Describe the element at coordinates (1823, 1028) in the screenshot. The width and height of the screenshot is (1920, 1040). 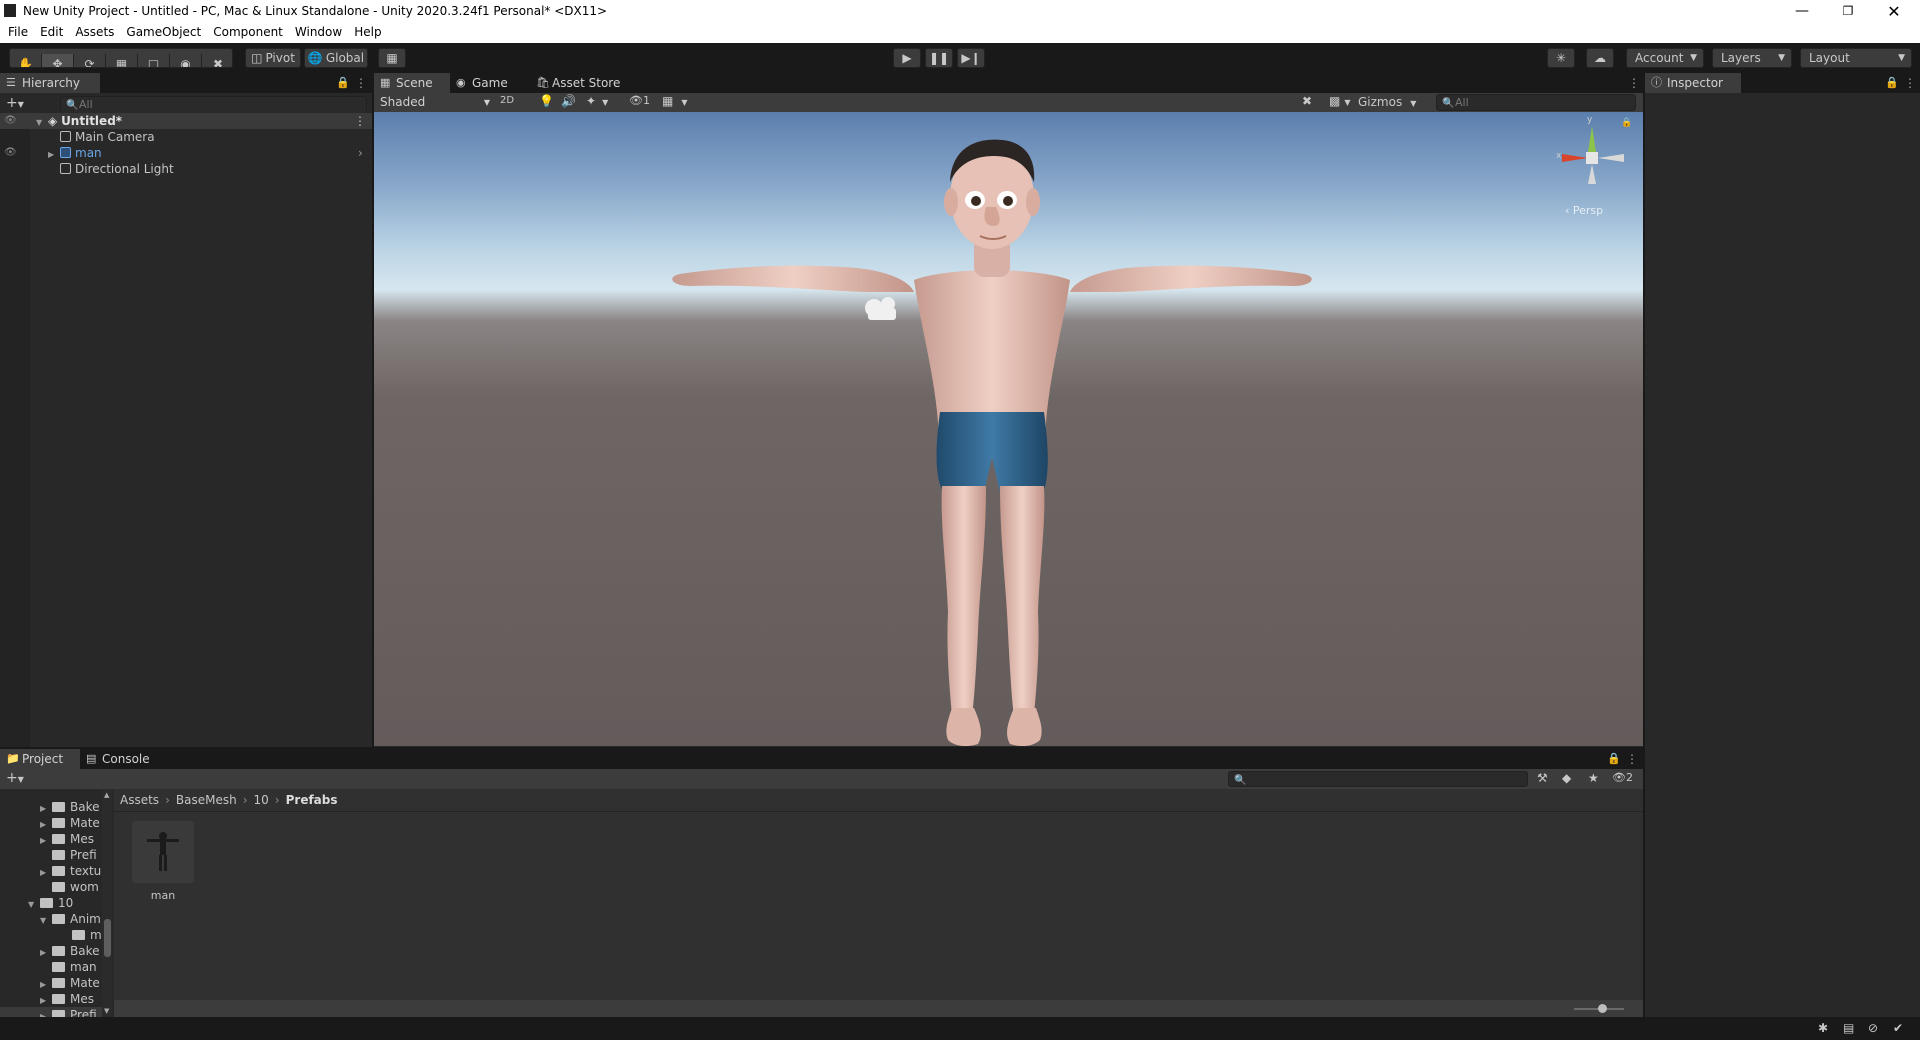
I see `bug-icon: ✱` at that location.